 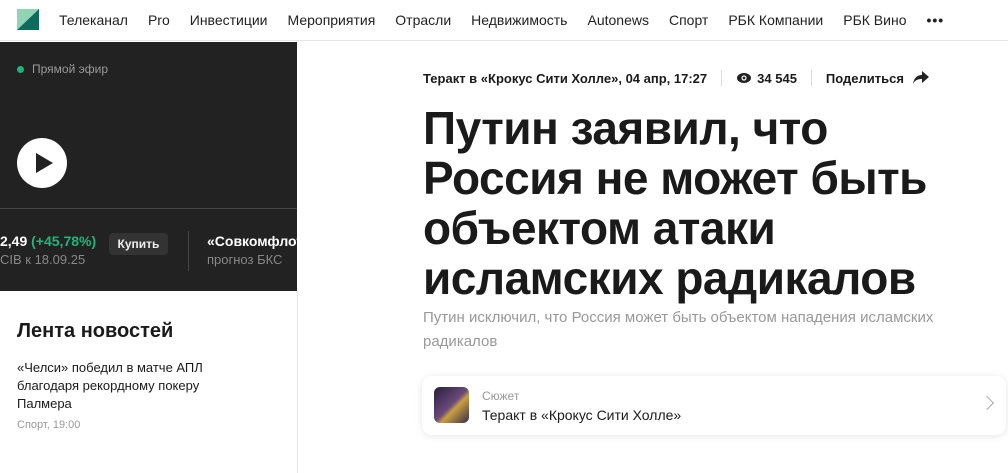 I want to click on more-icon: •••, so click(x=935, y=20).